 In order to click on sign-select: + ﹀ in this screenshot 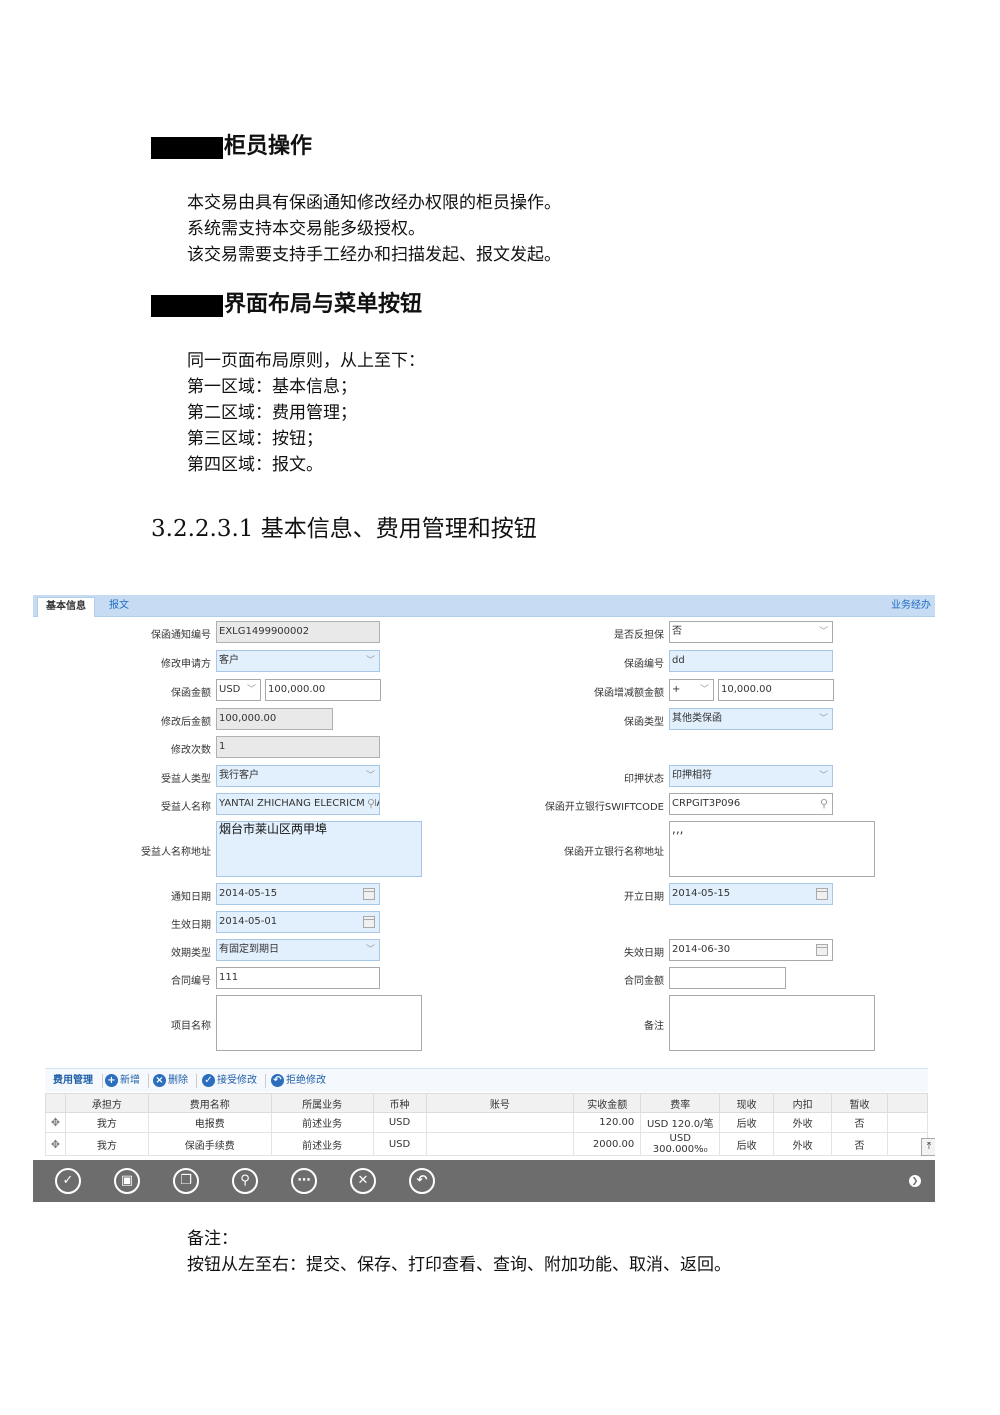, I will do `click(691, 690)`.